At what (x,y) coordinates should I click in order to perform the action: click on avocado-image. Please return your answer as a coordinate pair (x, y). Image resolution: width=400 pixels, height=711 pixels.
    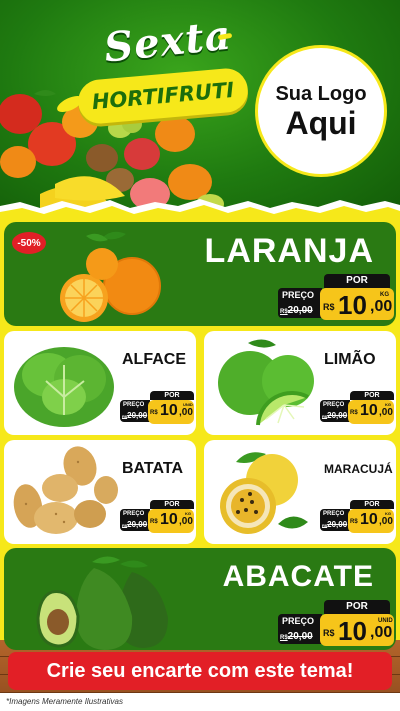
    Looking at the image, I should click on (102, 603).